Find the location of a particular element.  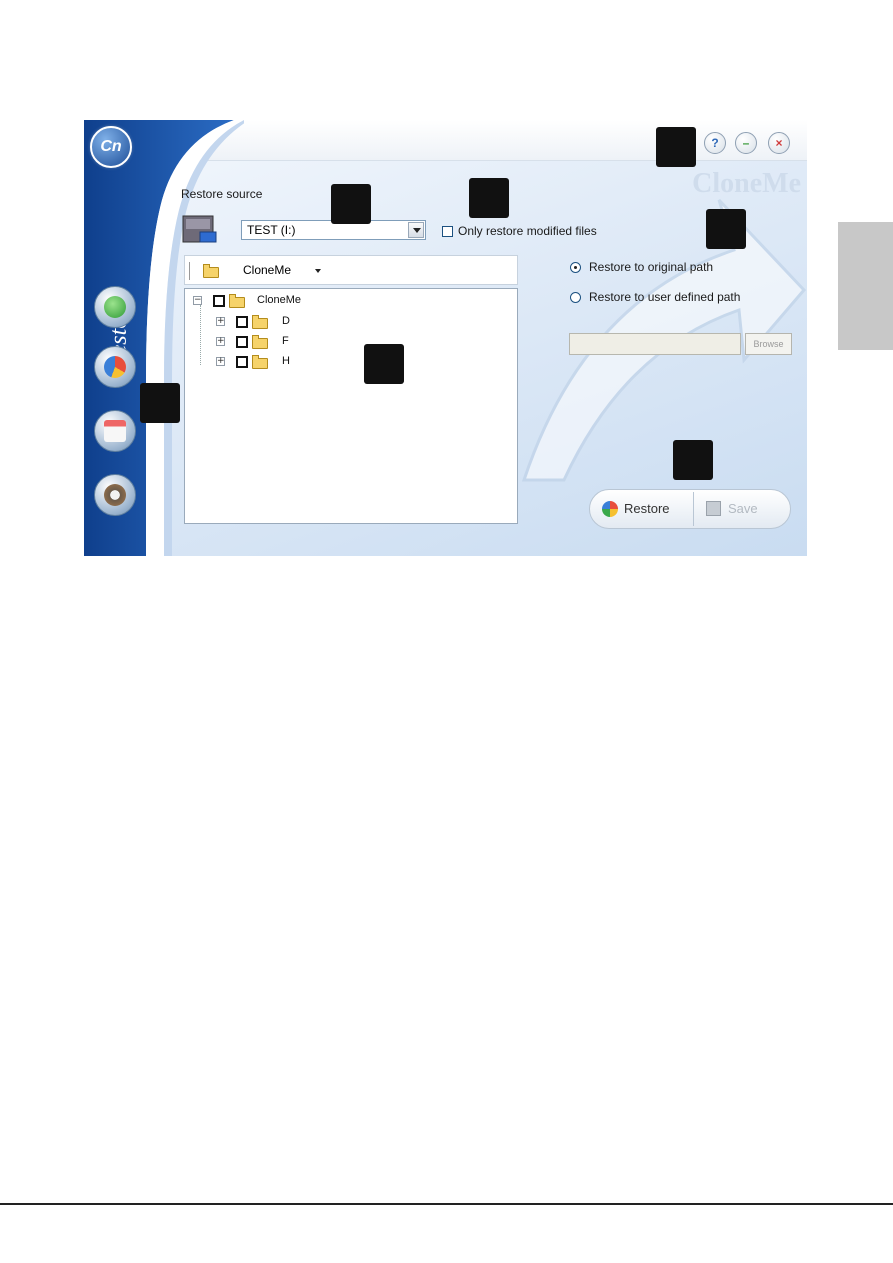

sidebar-item-schedule is located at coordinates (115, 431).